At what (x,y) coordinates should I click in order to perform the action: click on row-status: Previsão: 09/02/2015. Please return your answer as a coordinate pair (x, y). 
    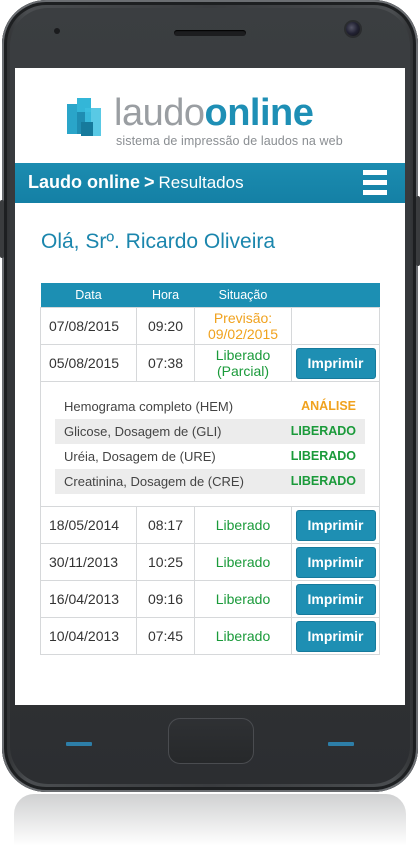
    Looking at the image, I should click on (243, 326).